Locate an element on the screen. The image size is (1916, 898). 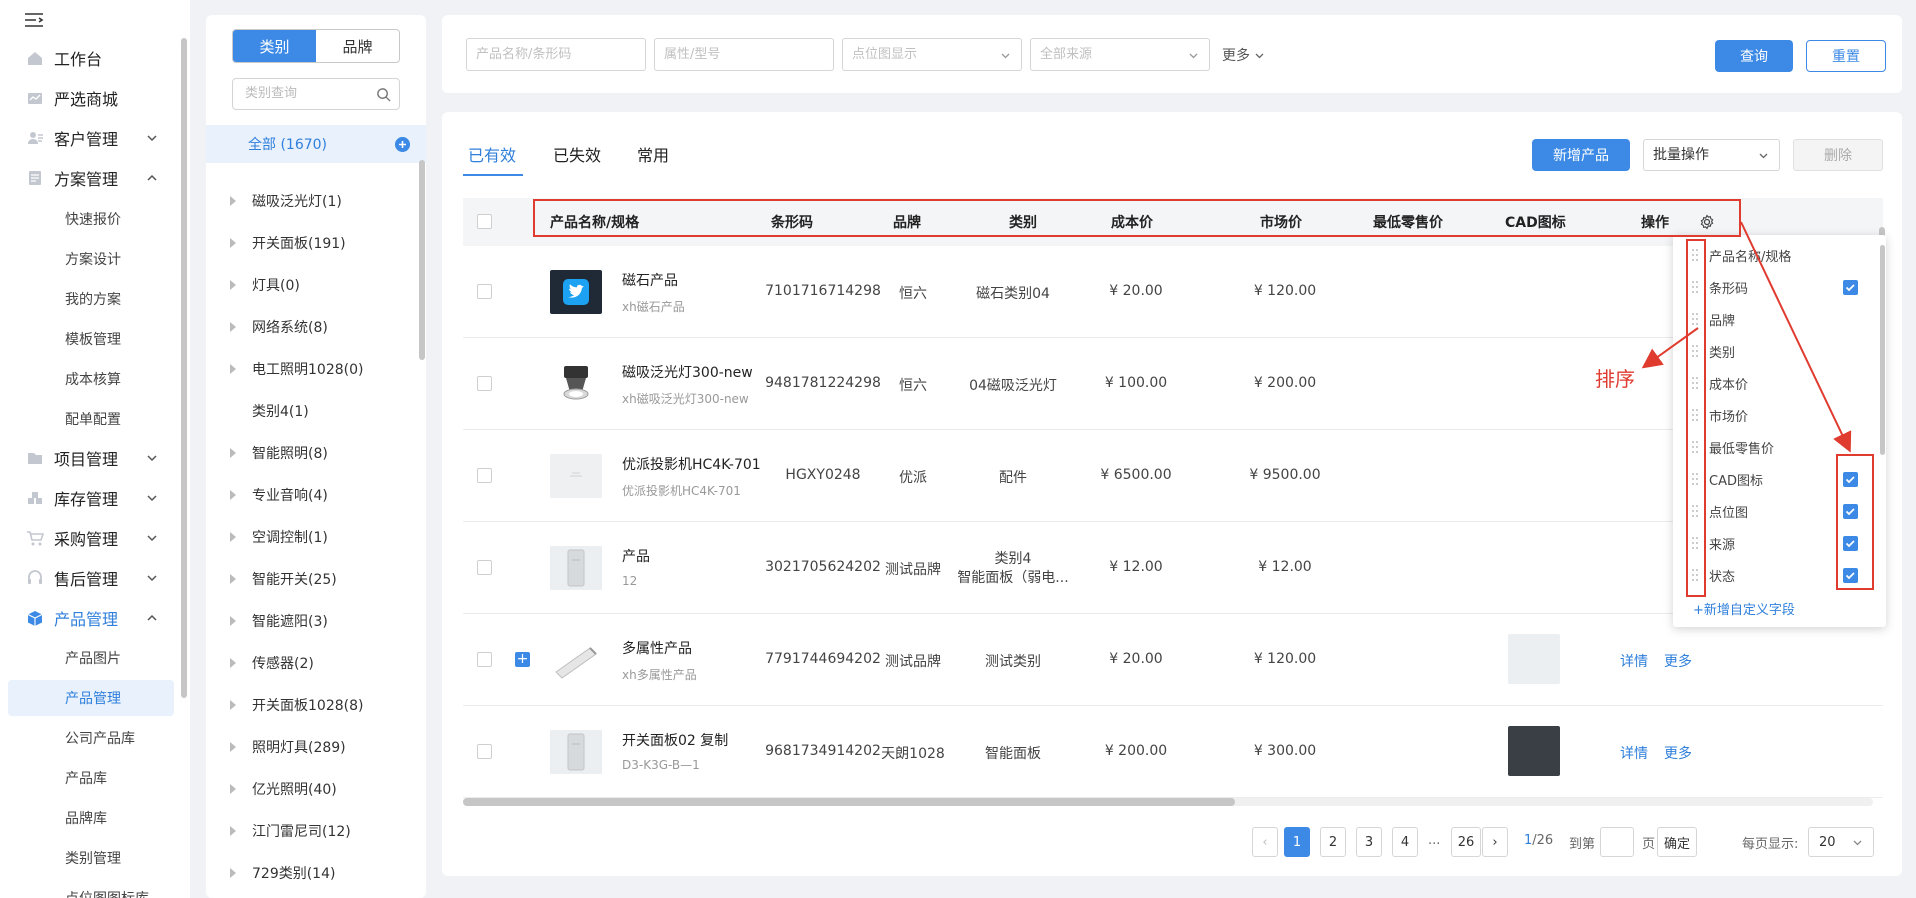
table-horizontal-scrollbar is located at coordinates (1168, 802).